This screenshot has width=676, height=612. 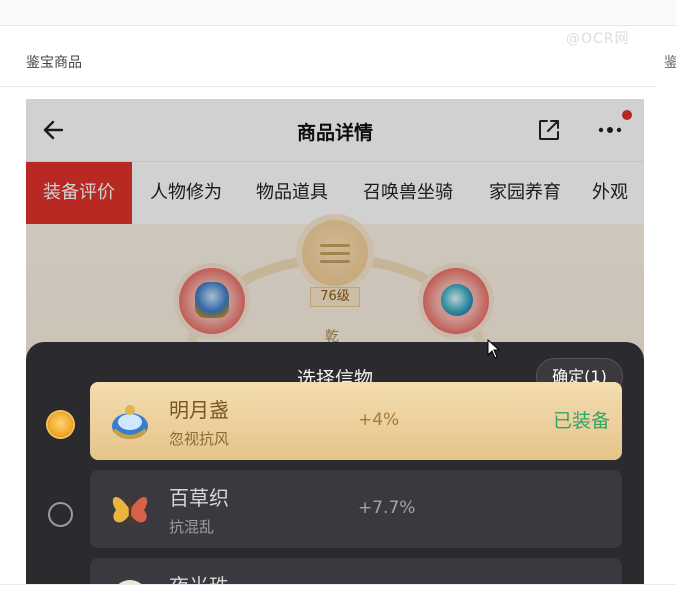 I want to click on butterfly-treasure-icon, so click(x=130, y=510).